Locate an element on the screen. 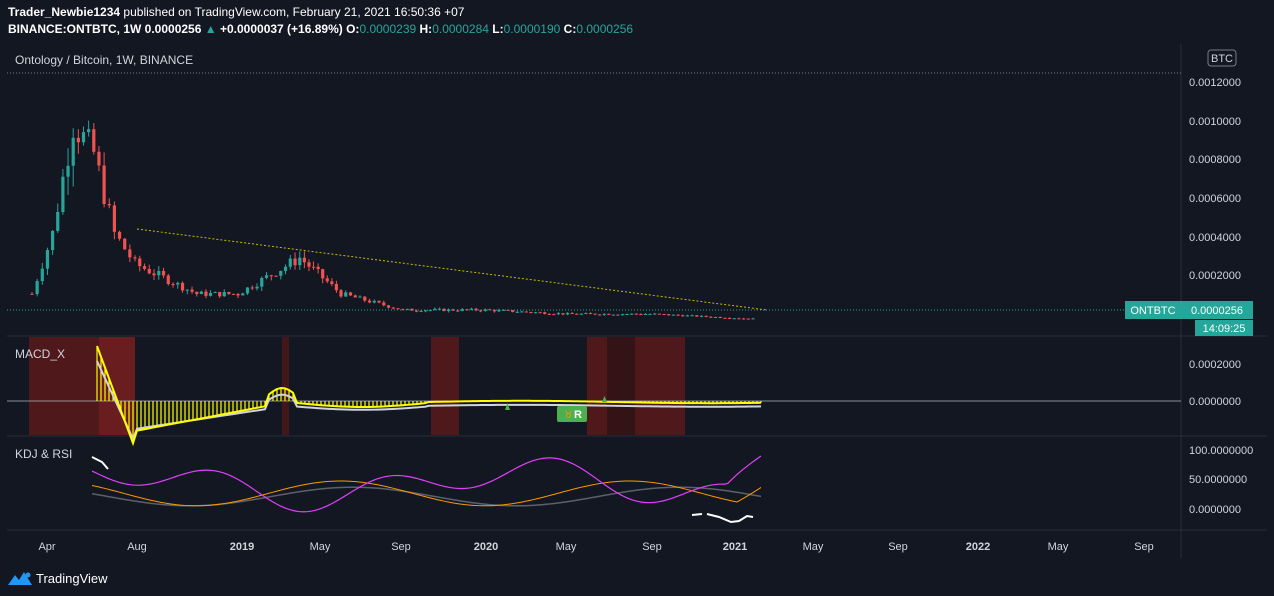  last-value: 0.0000256 is located at coordinates (173, 29).